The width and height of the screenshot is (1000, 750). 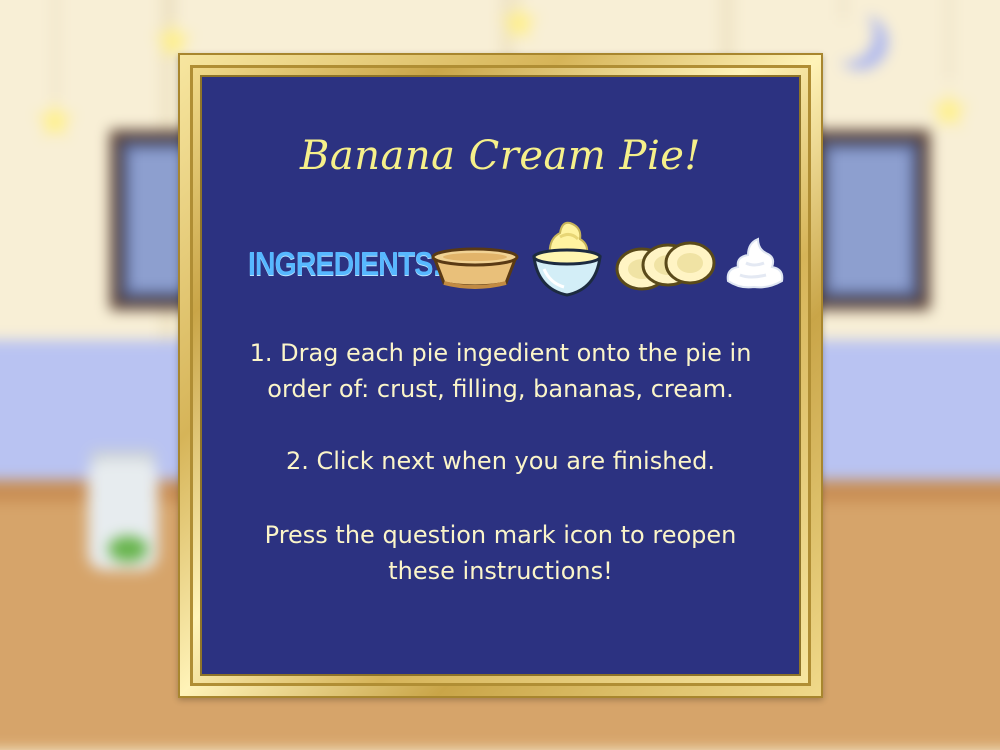 What do you see at coordinates (500, 156) in the screenshot?
I see `modal-title: Banana Cream Pie!` at bounding box center [500, 156].